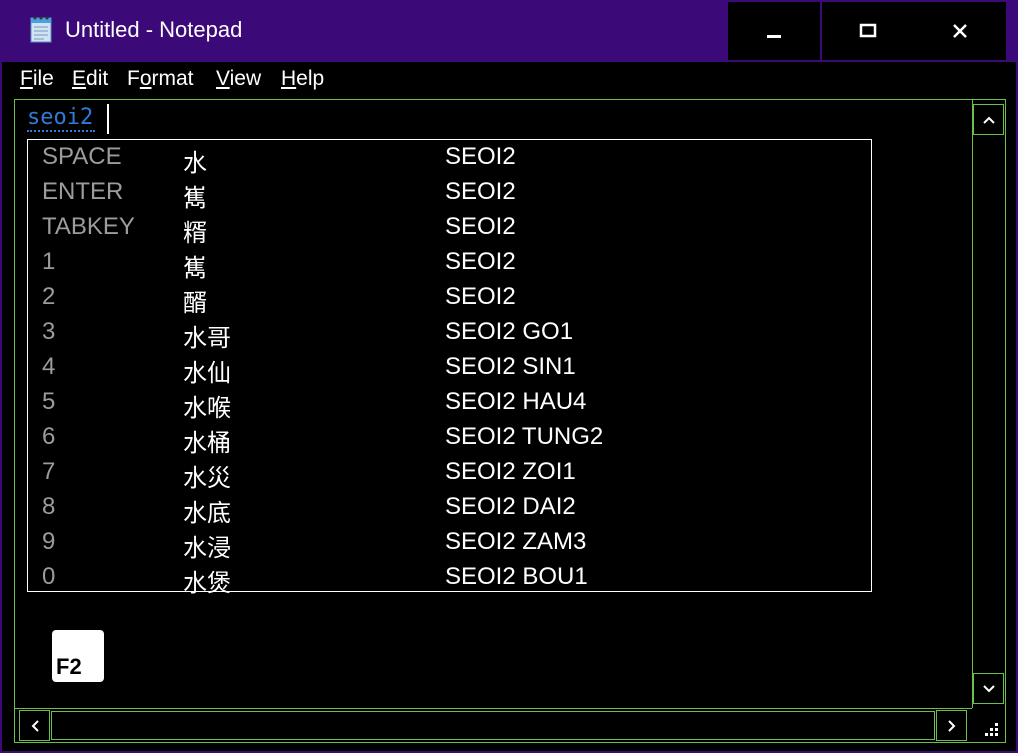 The height and width of the screenshot is (753, 1018). I want to click on candidate-code: SEOI2 TUNG2, so click(524, 436).